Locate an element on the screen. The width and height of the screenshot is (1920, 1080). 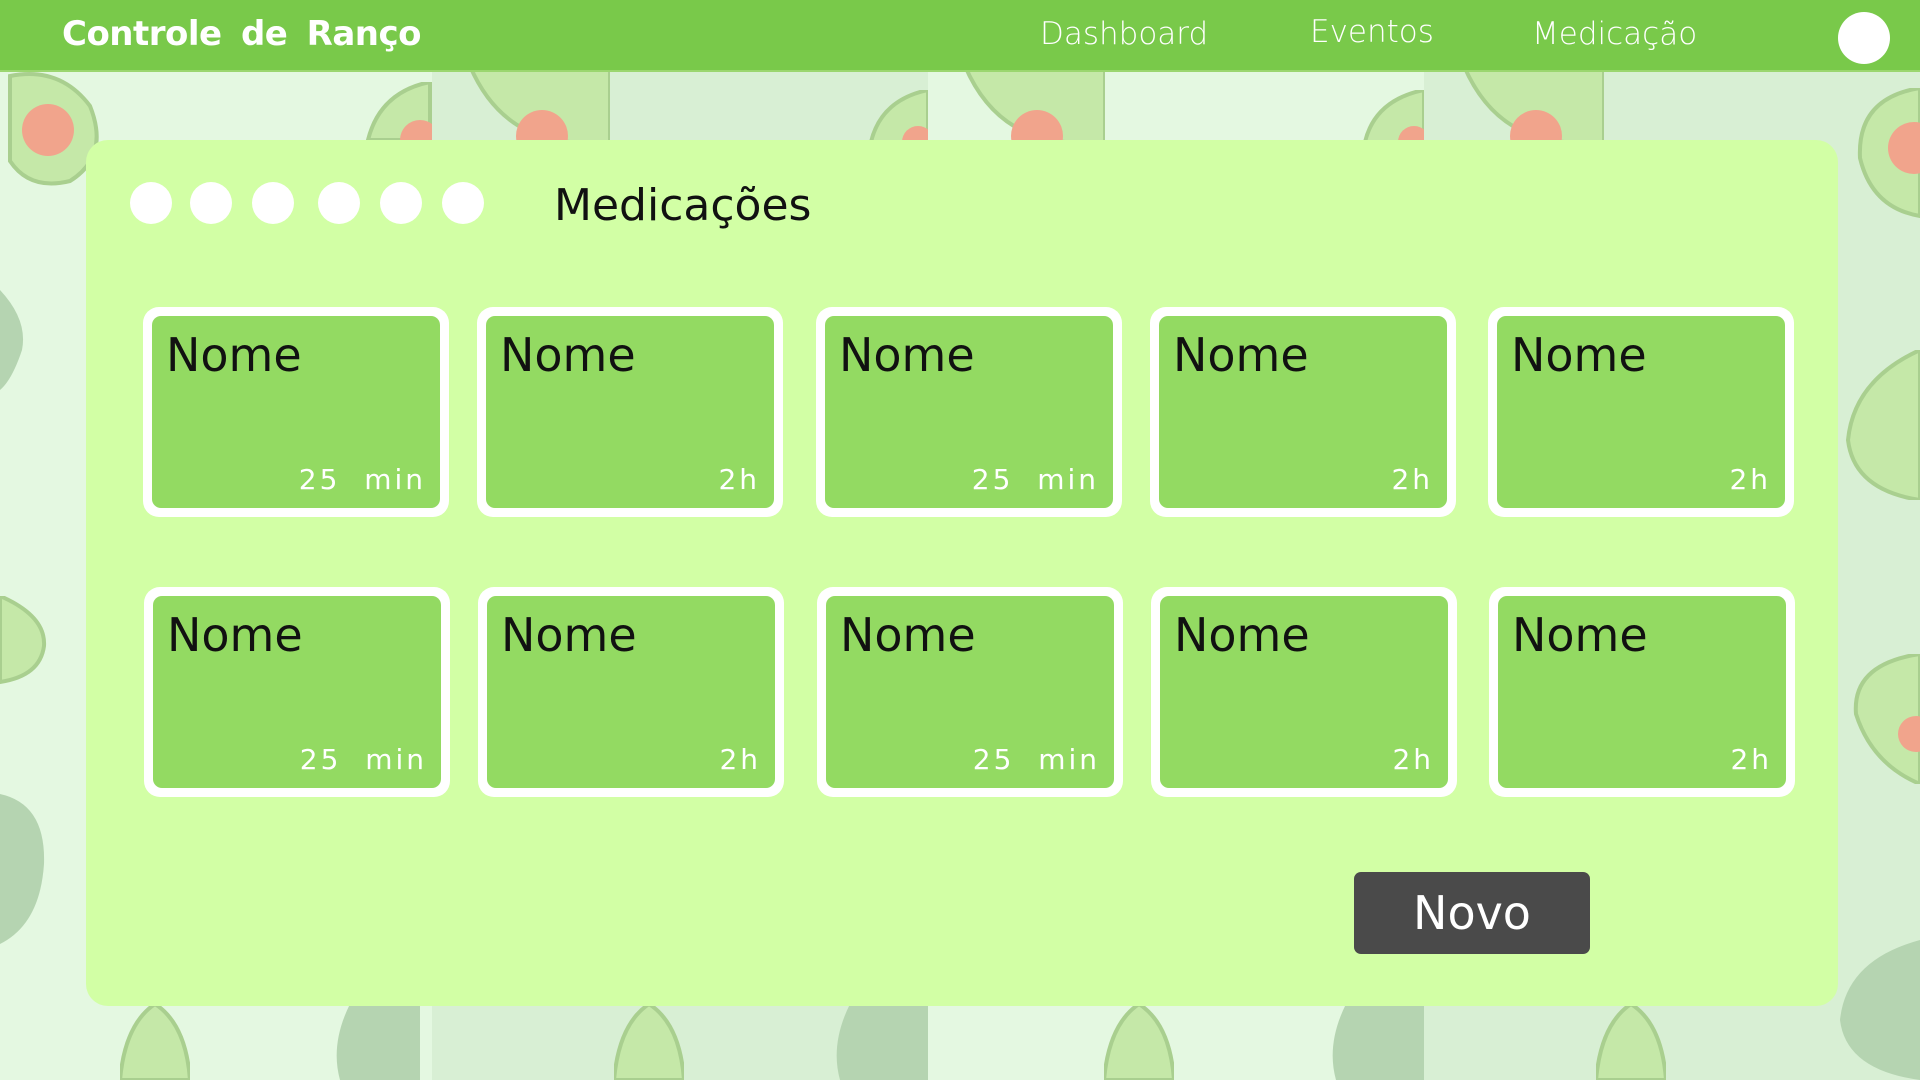
new-medication-button: Novo is located at coordinates (1472, 913).